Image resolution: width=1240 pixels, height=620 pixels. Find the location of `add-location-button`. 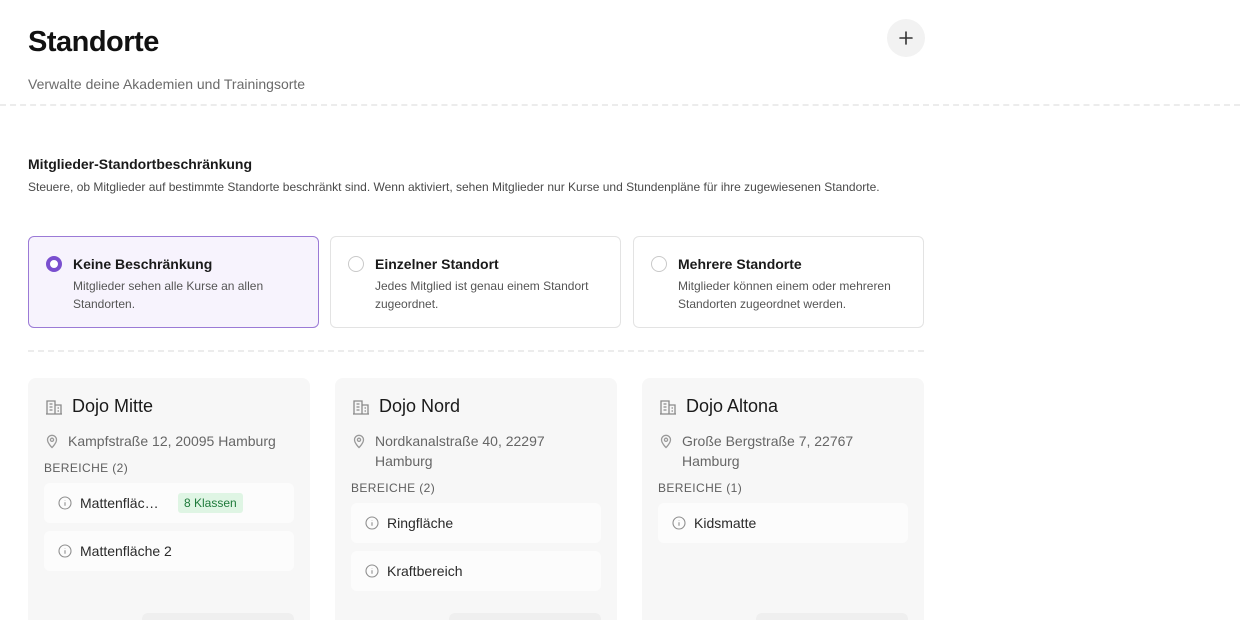

add-location-button is located at coordinates (906, 38).